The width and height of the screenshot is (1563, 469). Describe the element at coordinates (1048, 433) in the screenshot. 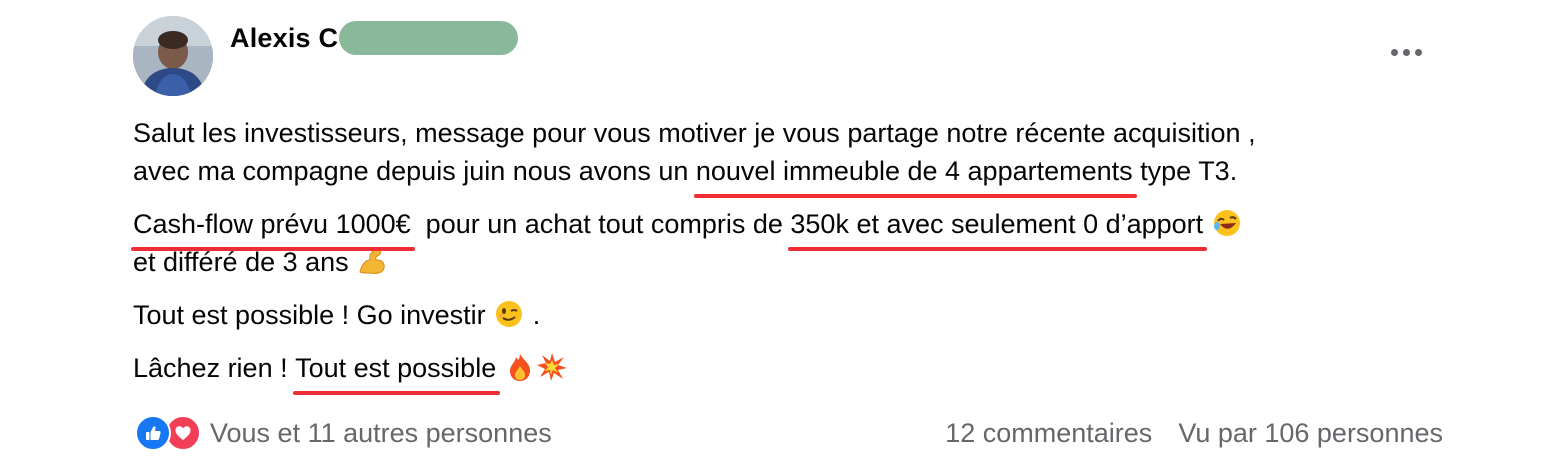

I see `comments-count-link: 12 commentaires` at that location.